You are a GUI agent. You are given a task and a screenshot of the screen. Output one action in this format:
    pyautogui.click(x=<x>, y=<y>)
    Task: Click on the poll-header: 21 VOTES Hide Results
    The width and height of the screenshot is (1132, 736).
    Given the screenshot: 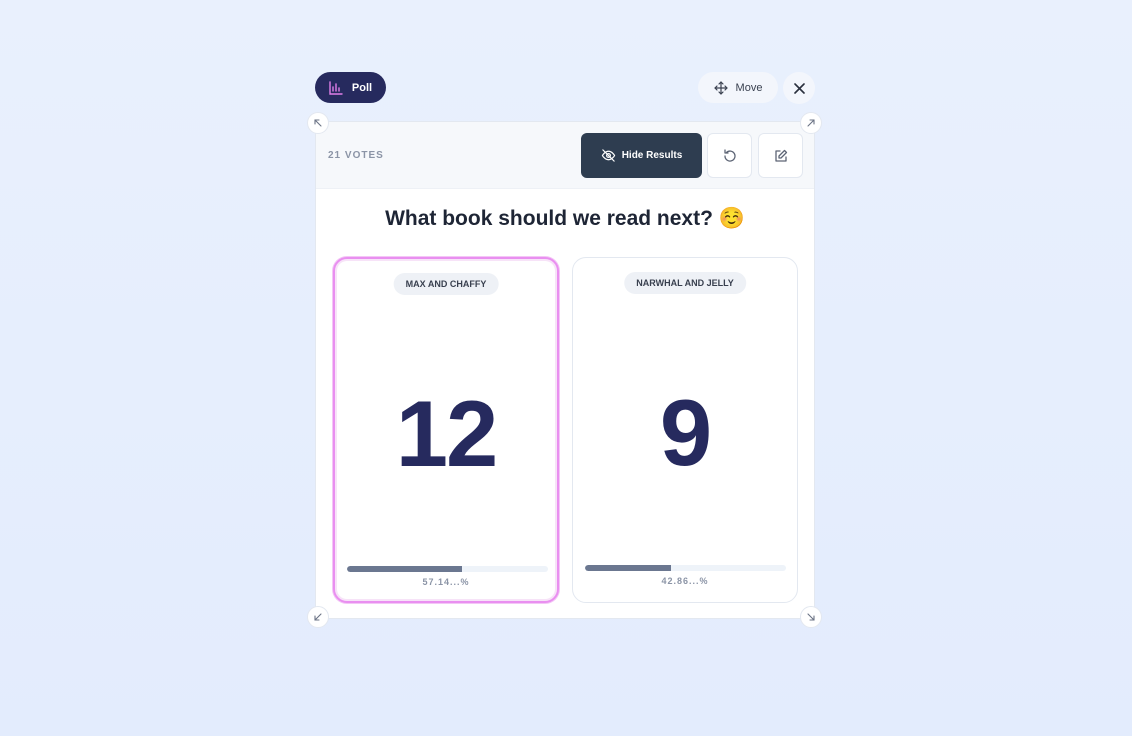 What is the action you would take?
    pyautogui.click(x=565, y=155)
    